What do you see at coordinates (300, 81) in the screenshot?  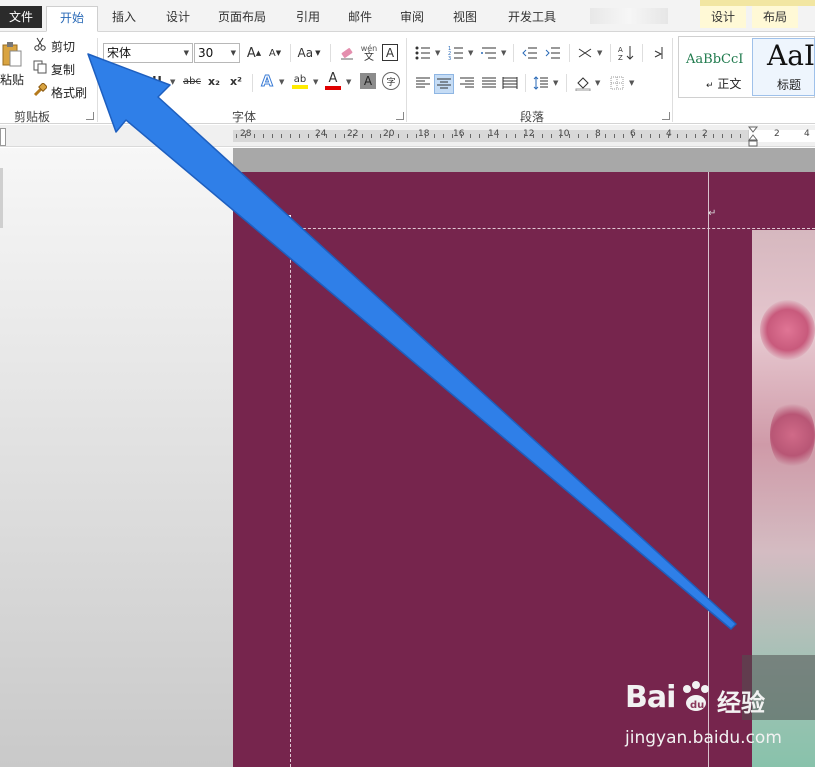 I see `highlight-button: ab` at bounding box center [300, 81].